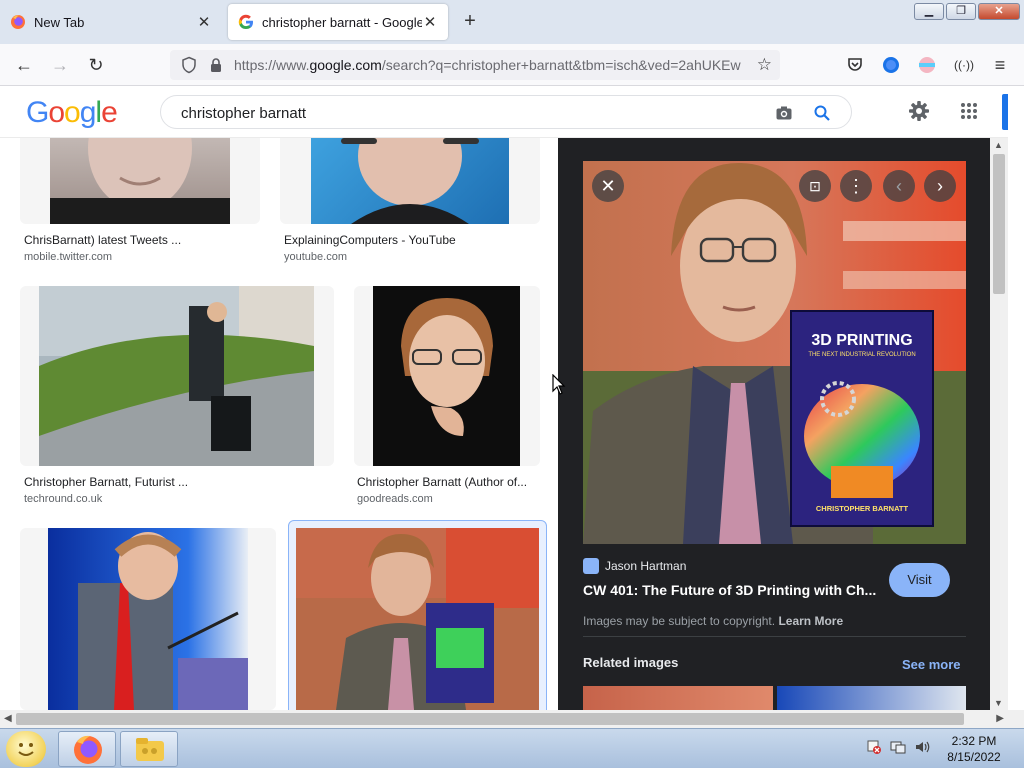  I want to click on bookmark-star-icon: ☆, so click(764, 65).